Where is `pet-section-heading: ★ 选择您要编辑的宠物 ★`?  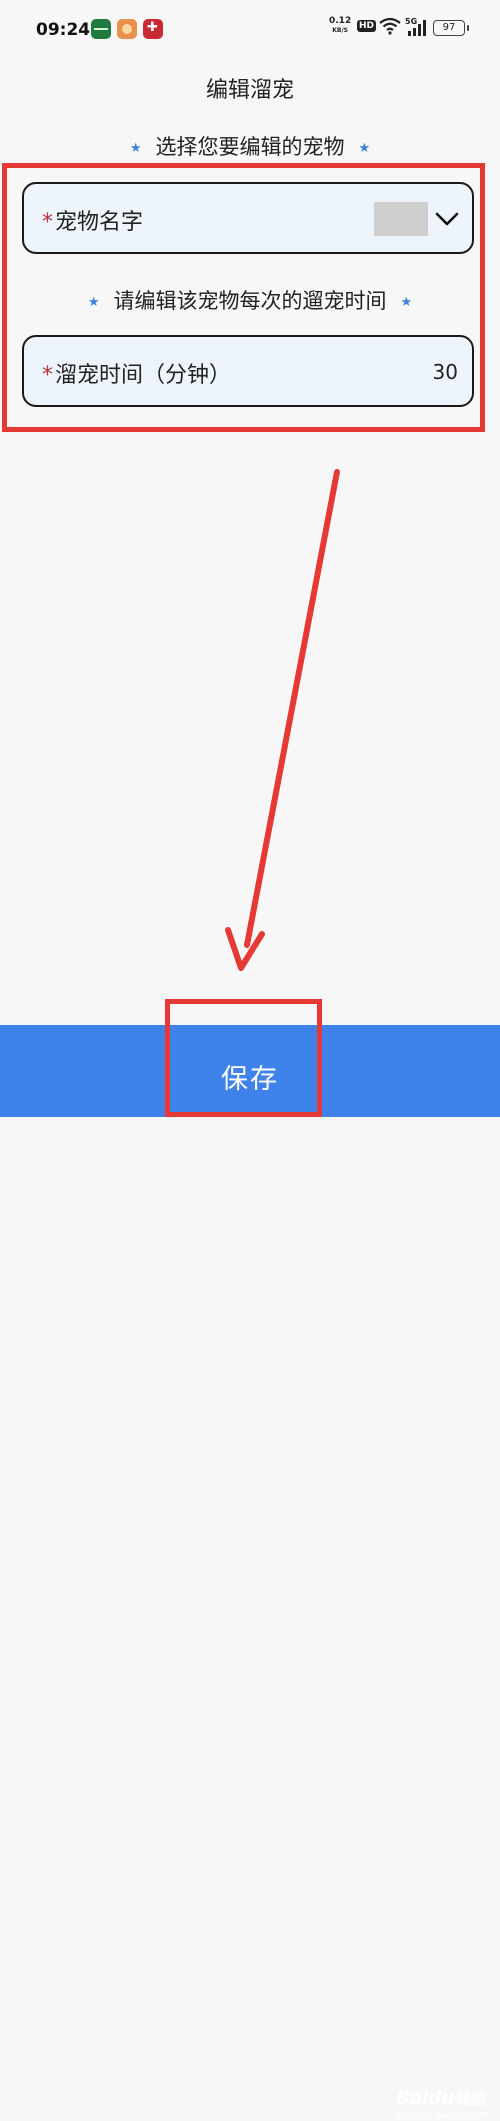
pet-section-heading: ★ 选择您要编辑的宠物 ★ is located at coordinates (250, 146).